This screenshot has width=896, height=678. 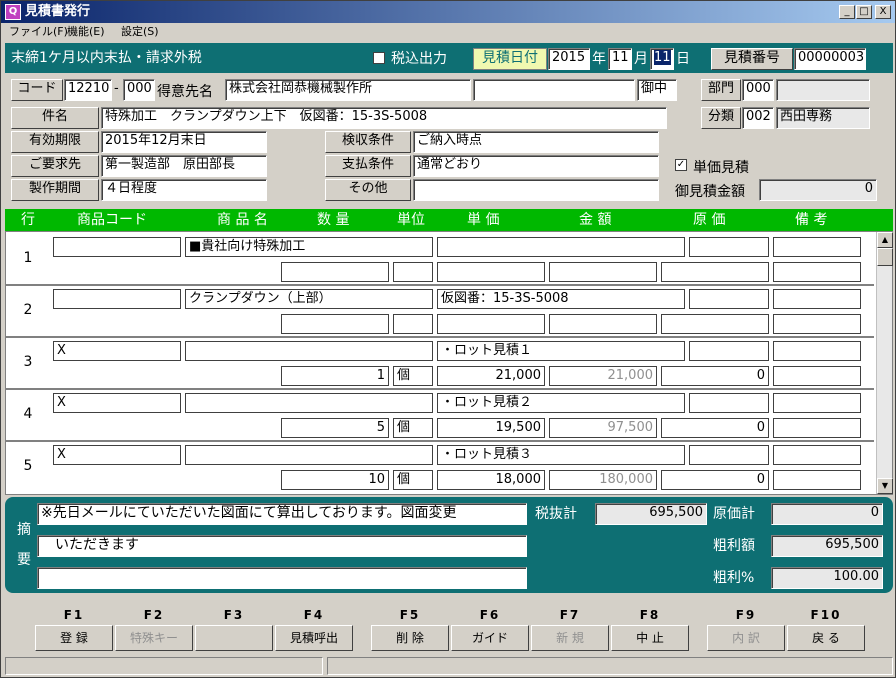 What do you see at coordinates (116, 88) in the screenshot?
I see `code-dash: -` at bounding box center [116, 88].